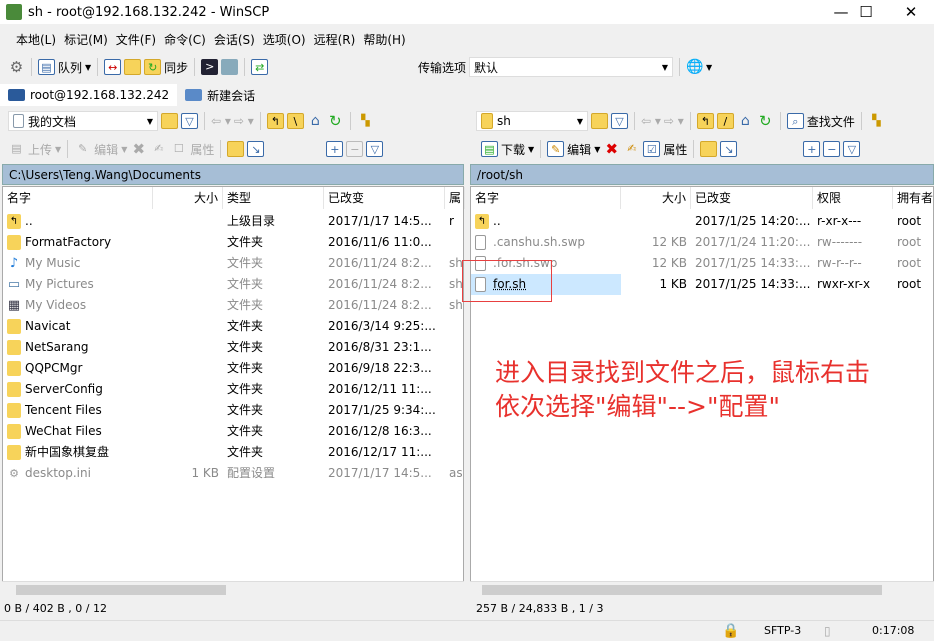  What do you see at coordinates (675, 149) in the screenshot?
I see `remote-properties-button: 属性` at bounding box center [675, 149].